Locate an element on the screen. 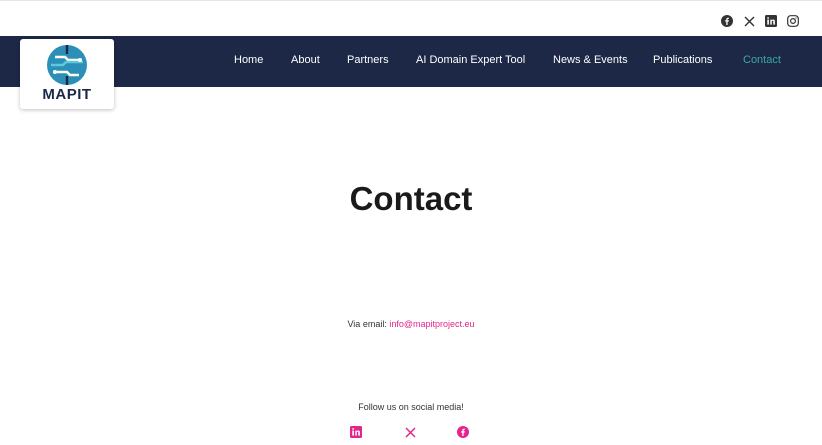  nav-contact: Contact is located at coordinates (762, 60).